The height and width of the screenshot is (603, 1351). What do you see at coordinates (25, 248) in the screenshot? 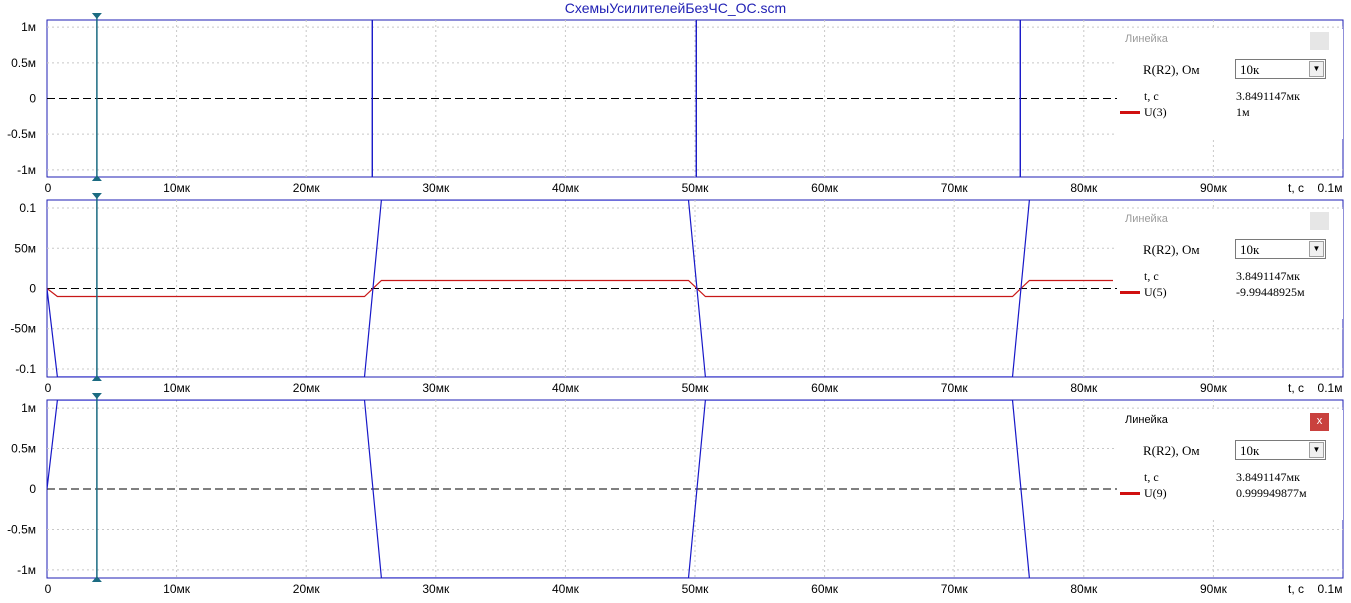
I see `y-tick-label: 50м` at bounding box center [25, 248].